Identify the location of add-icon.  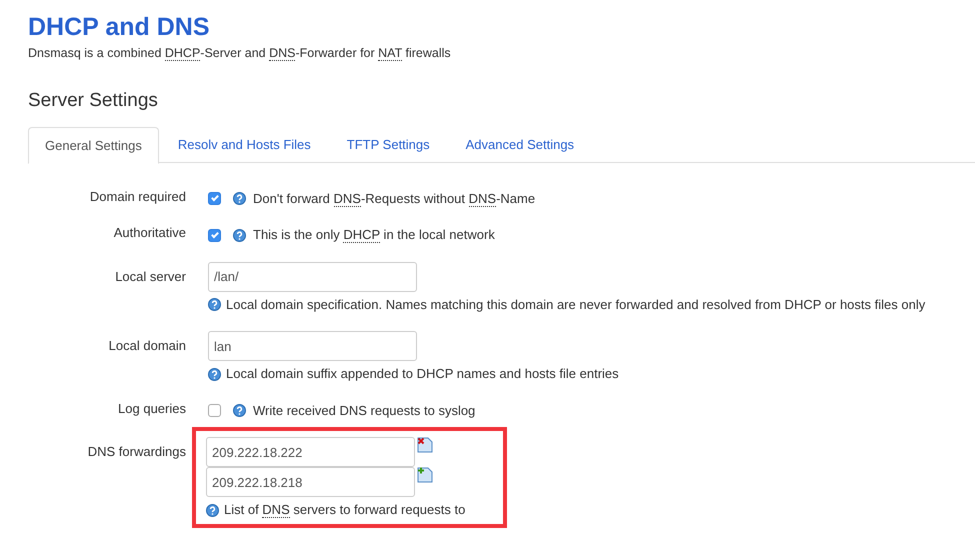
(425, 475).